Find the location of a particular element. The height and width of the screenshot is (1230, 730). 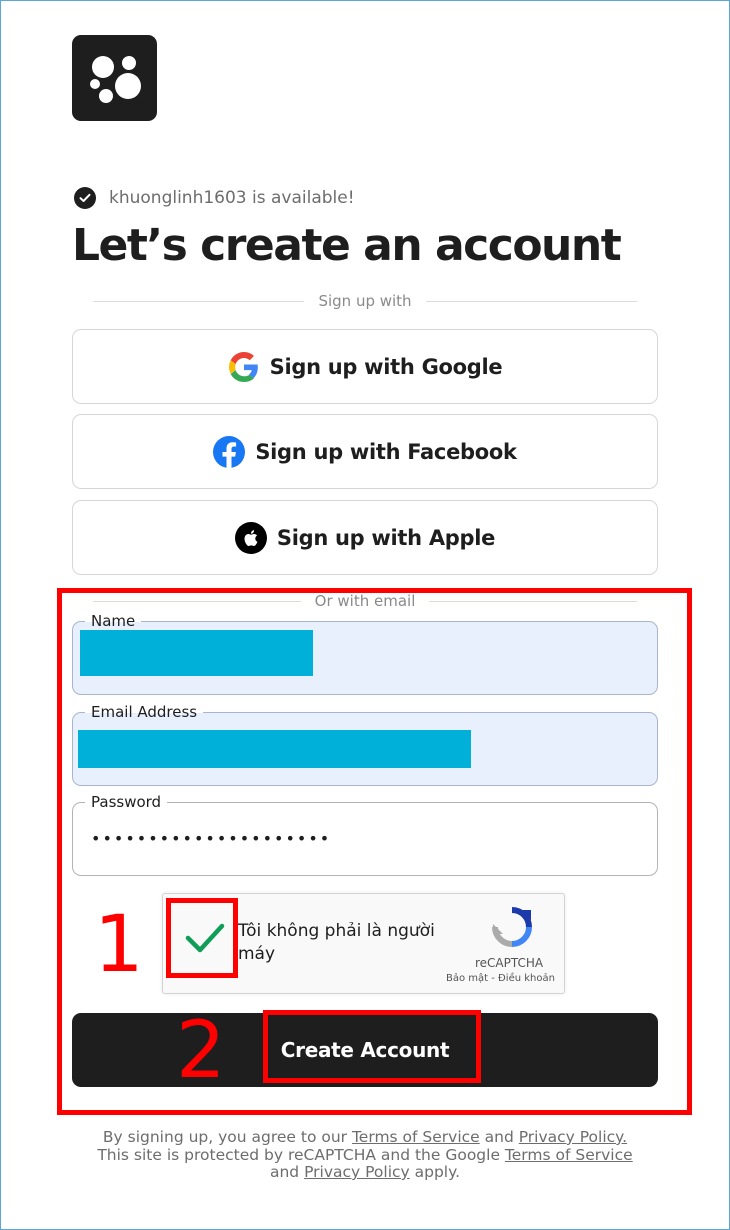

annotation-checkbox-highlight is located at coordinates (202, 938).